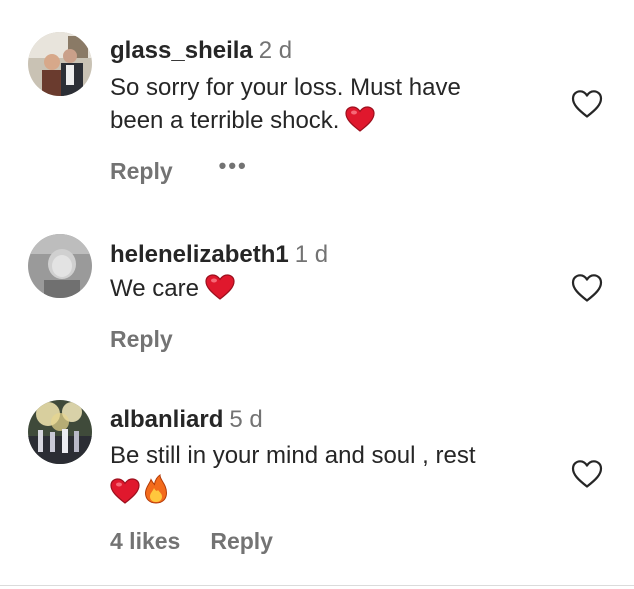  What do you see at coordinates (154, 288) in the screenshot?
I see `comment-text-line: We care` at bounding box center [154, 288].